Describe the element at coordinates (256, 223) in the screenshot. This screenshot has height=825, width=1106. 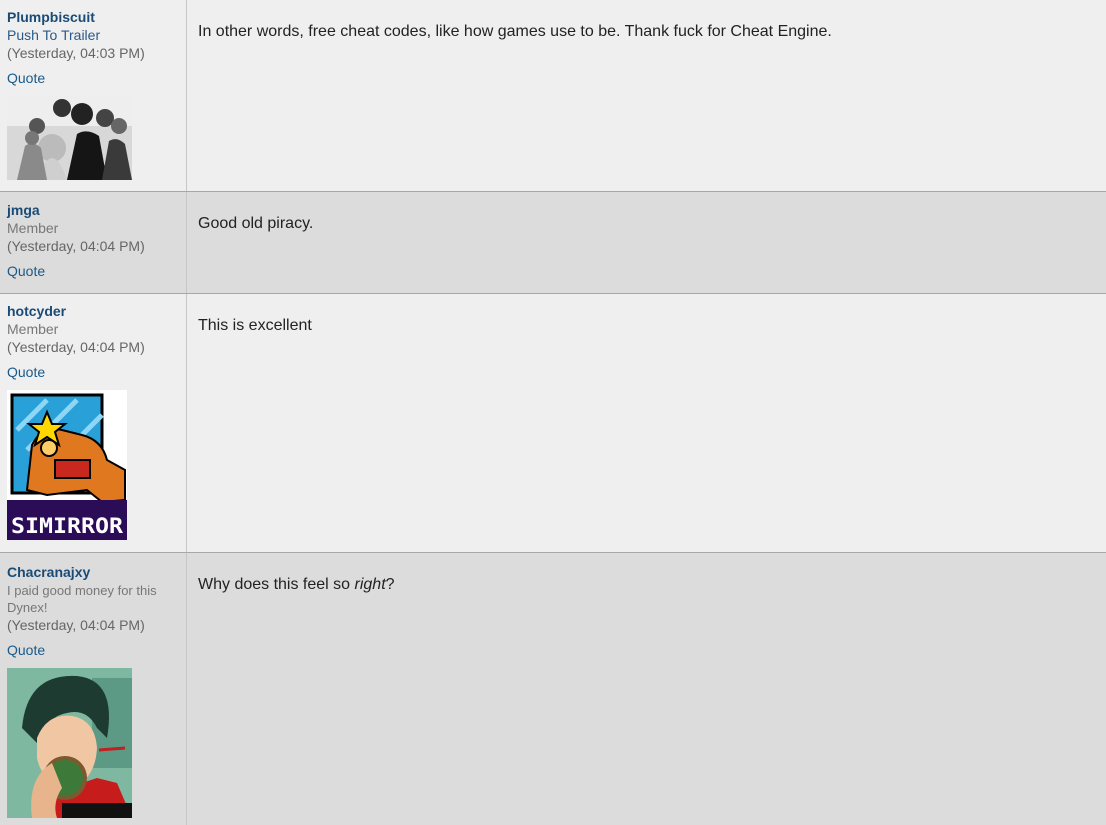
I see `post-message: Good old piracy.` at that location.